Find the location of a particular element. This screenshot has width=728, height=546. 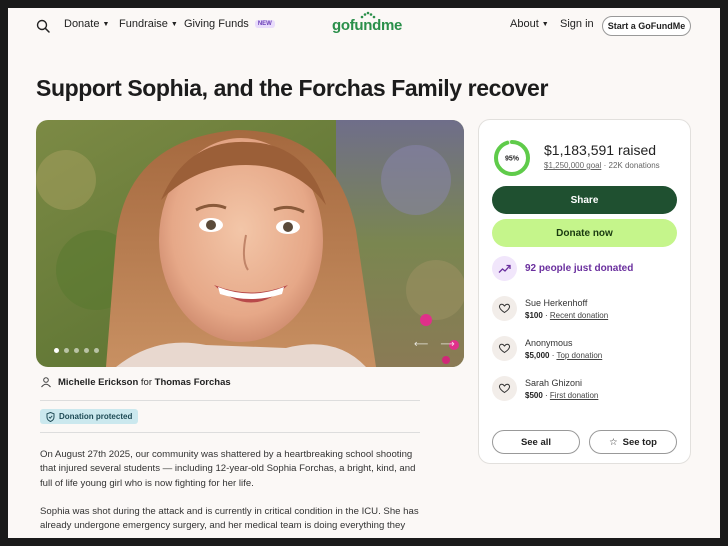

donor-name: Sue Herkenhoff is located at coordinates (556, 302).